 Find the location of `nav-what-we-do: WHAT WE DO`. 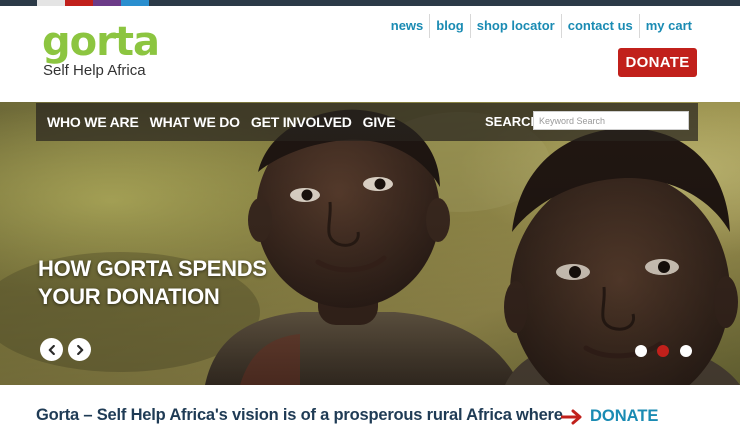

nav-what-we-do: WHAT WE DO is located at coordinates (195, 122).